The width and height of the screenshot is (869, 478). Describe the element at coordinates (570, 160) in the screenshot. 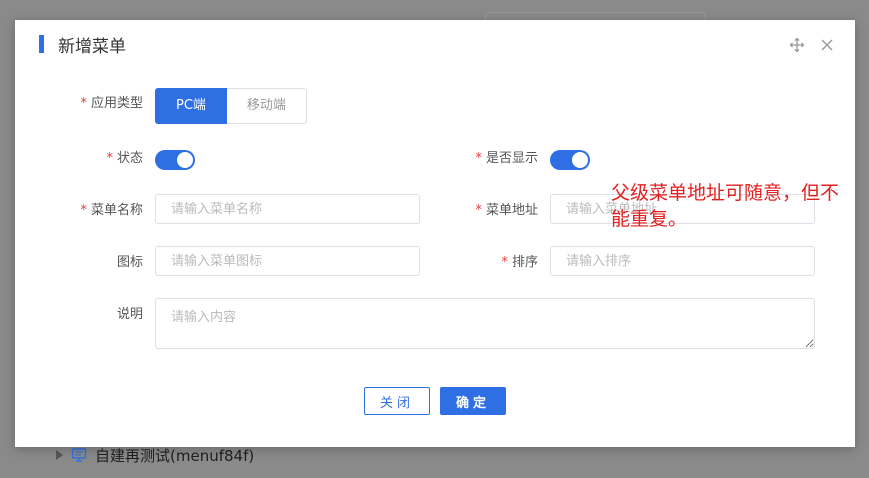

I see `visible-toggle` at that location.